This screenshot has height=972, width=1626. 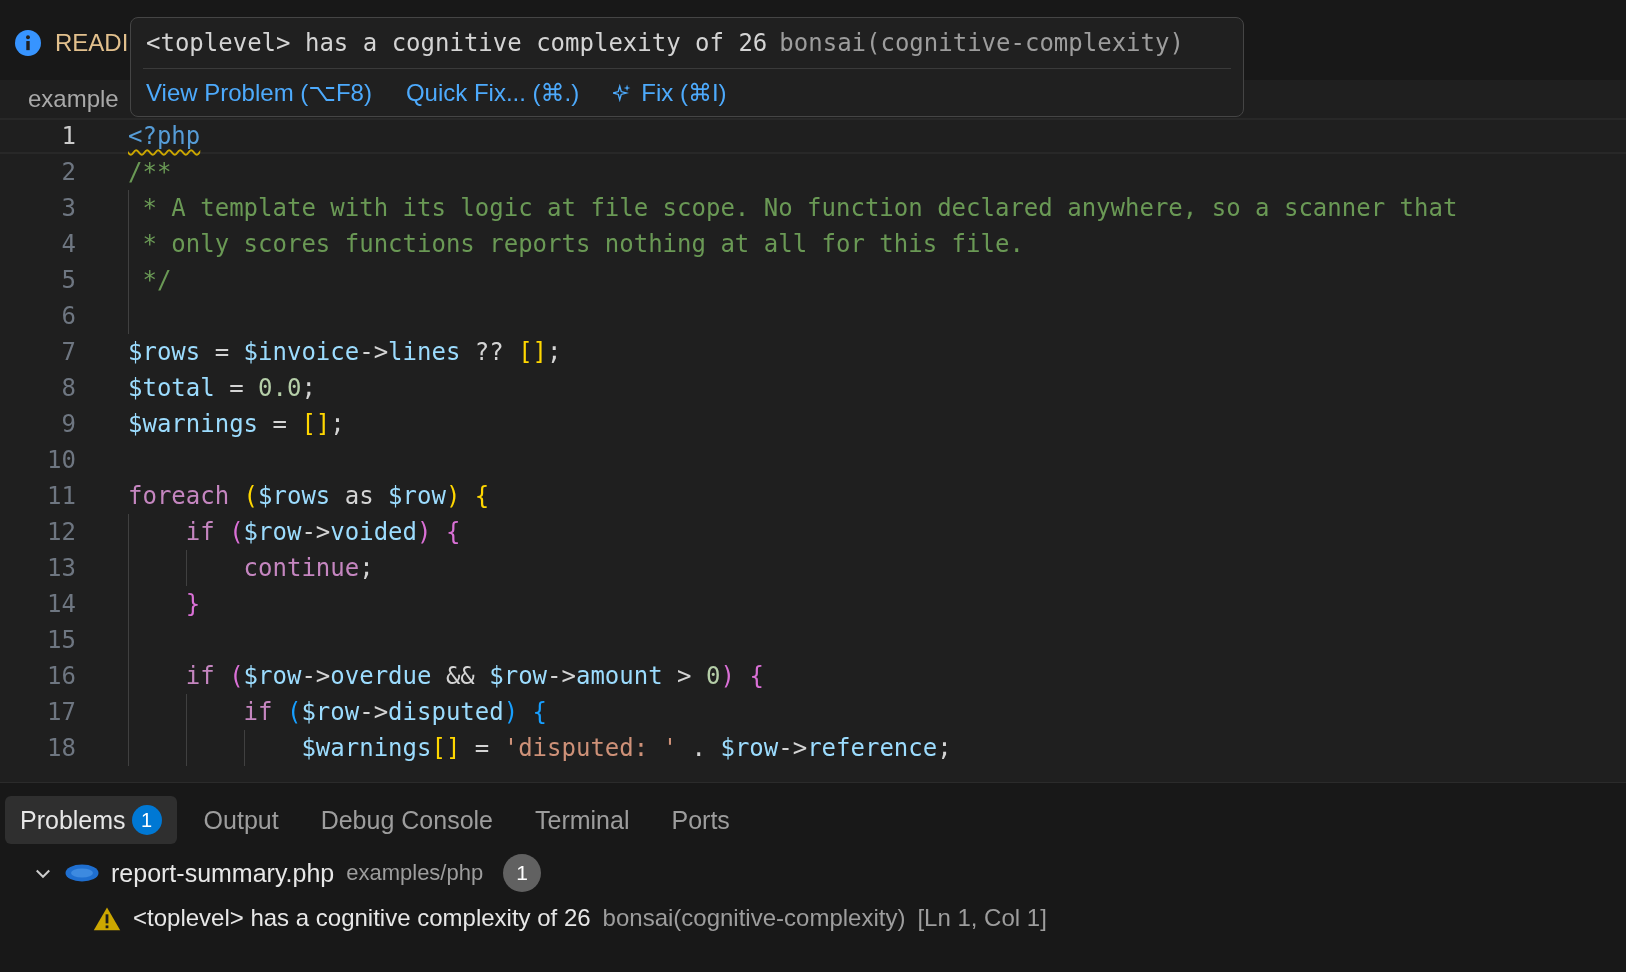 What do you see at coordinates (73, 99) in the screenshot?
I see `breadcrumb: example` at bounding box center [73, 99].